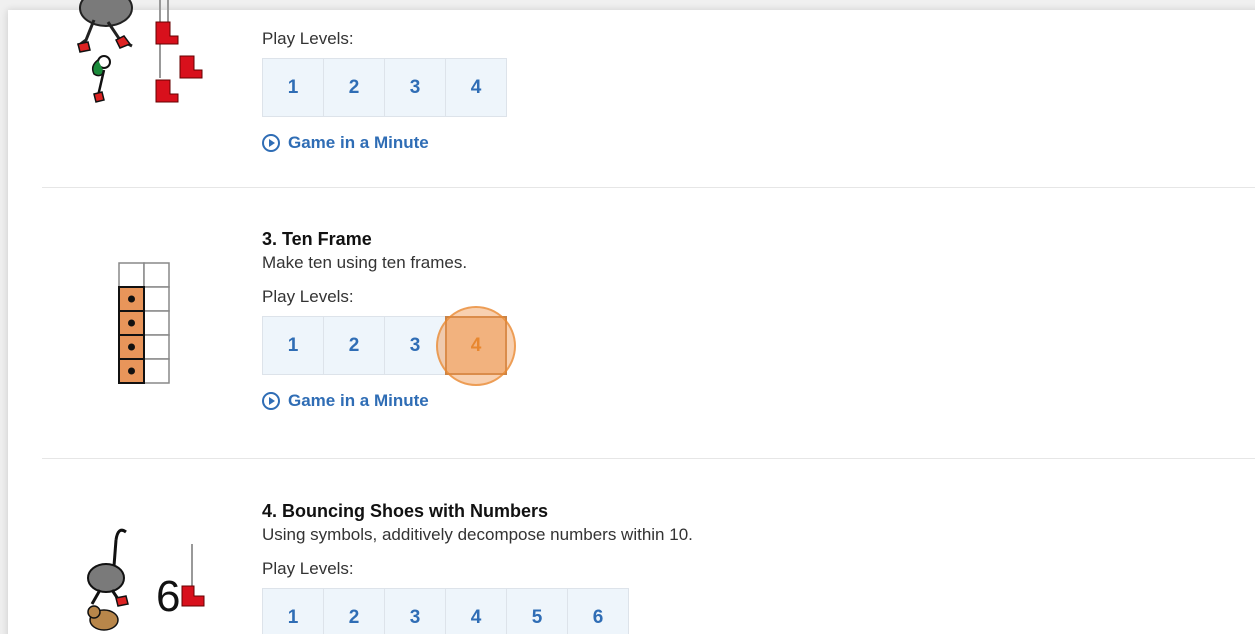 This screenshot has width=1255, height=634. What do you see at coordinates (598, 617) in the screenshot?
I see `level-number: 6` at bounding box center [598, 617].